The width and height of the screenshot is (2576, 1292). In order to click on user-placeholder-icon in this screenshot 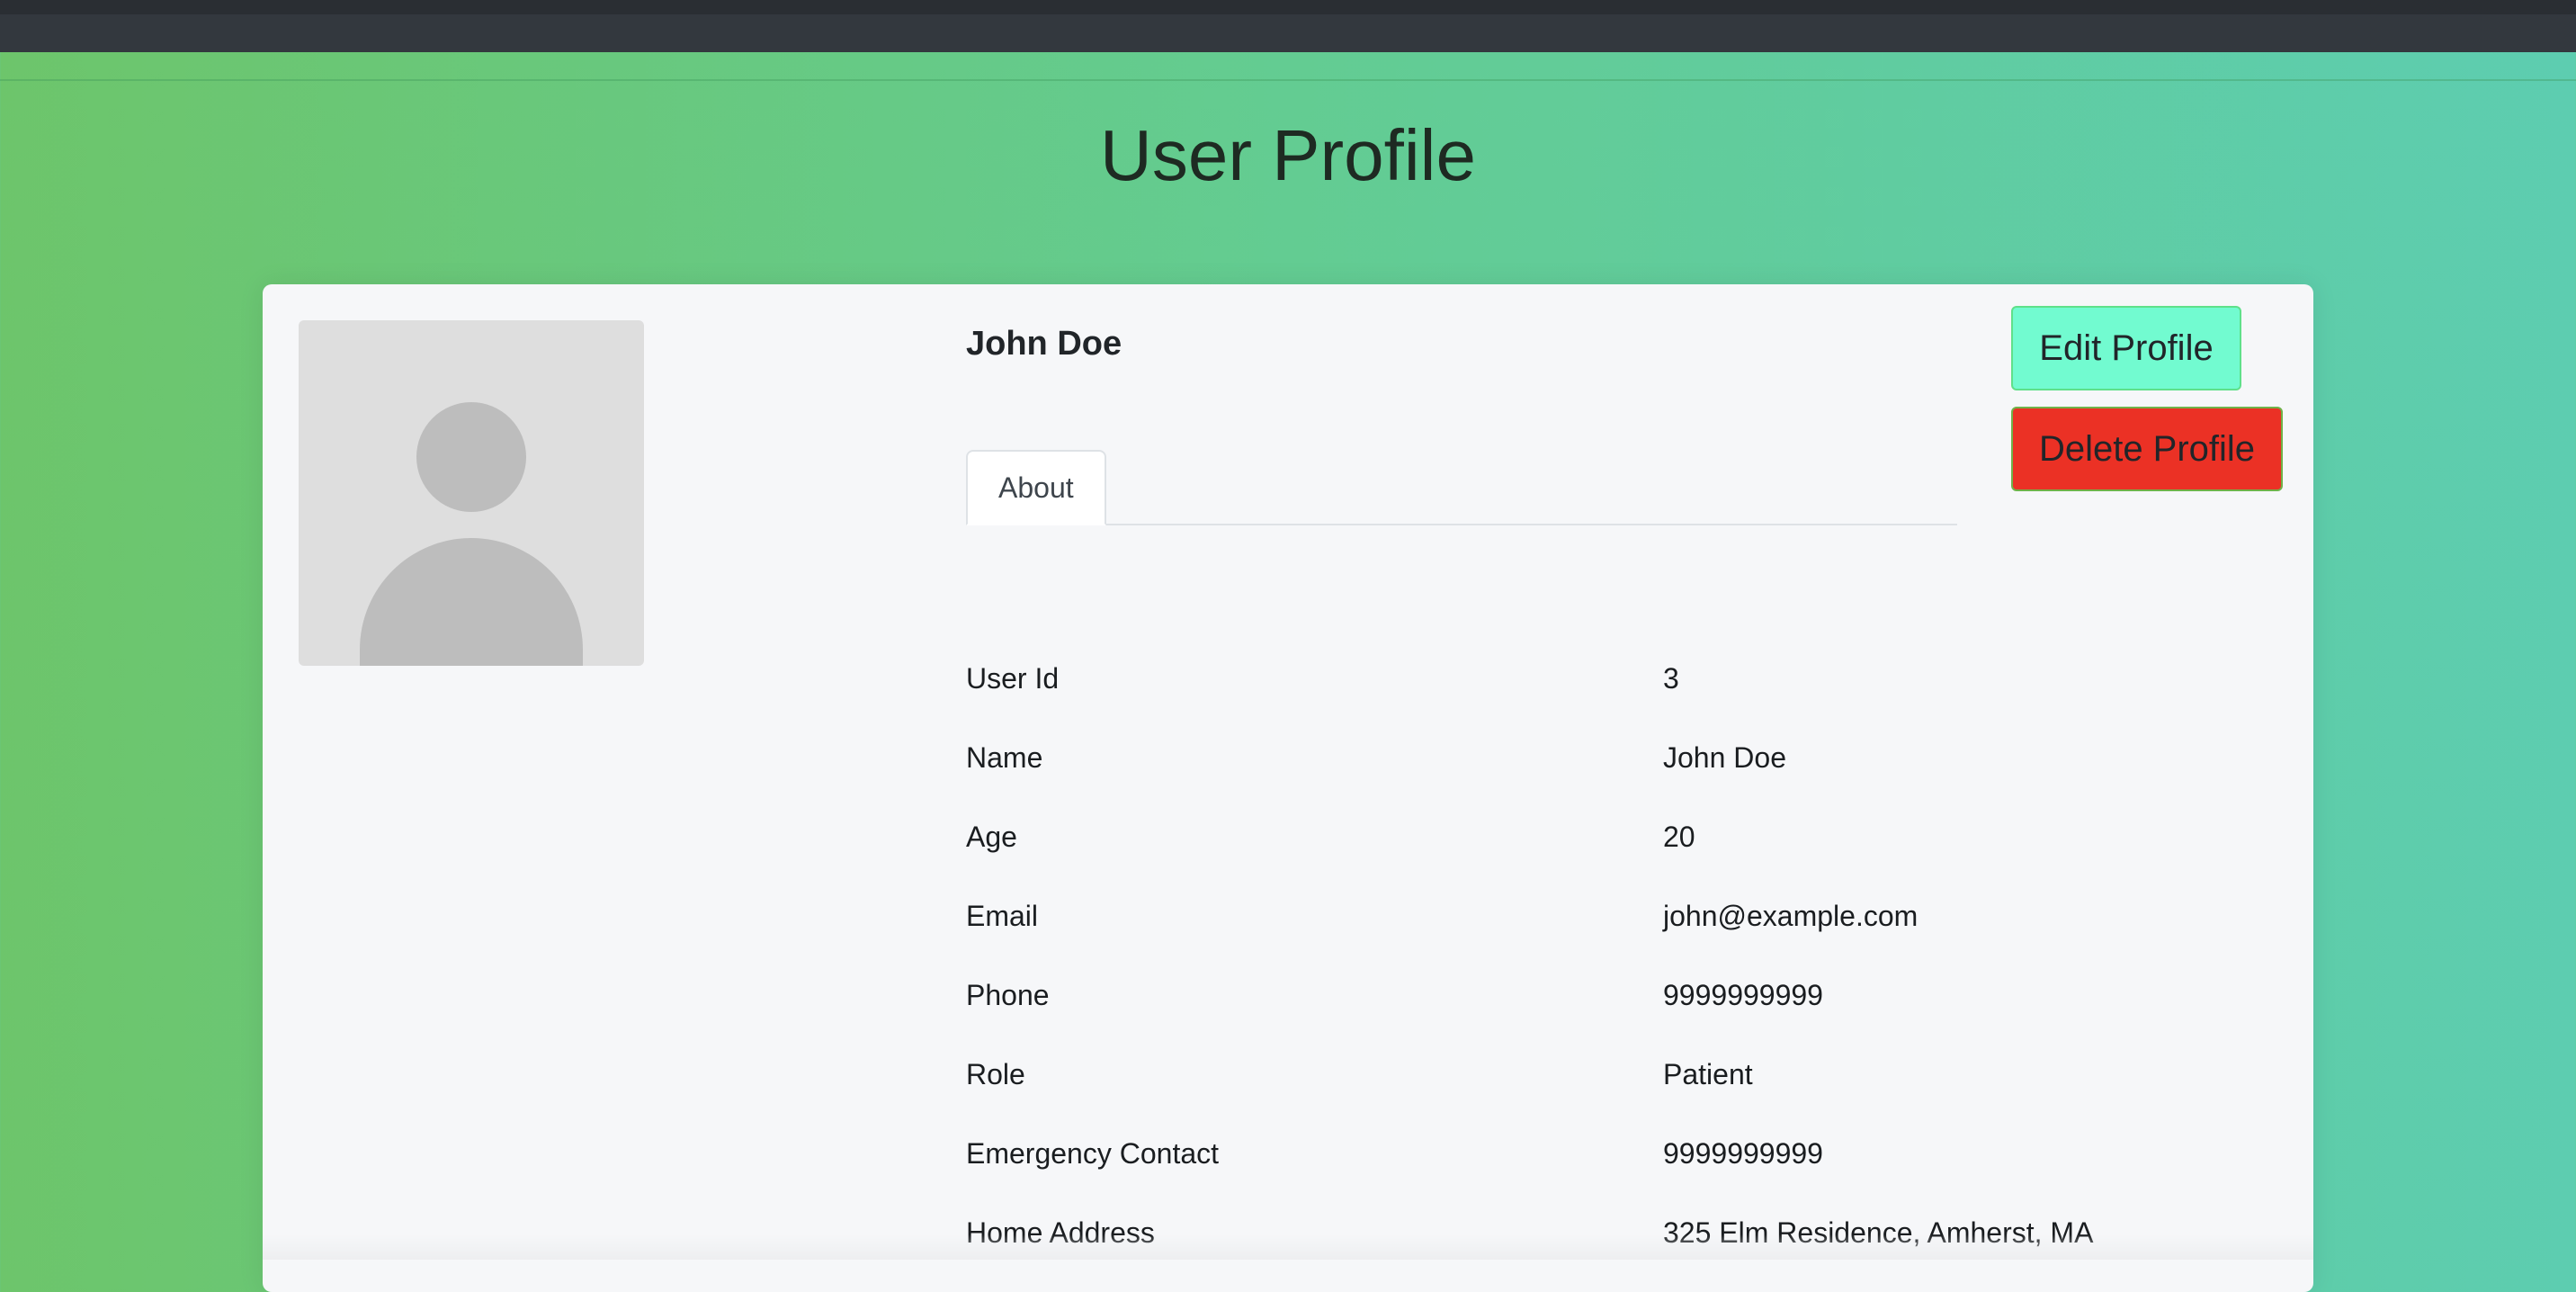, I will do `click(471, 493)`.